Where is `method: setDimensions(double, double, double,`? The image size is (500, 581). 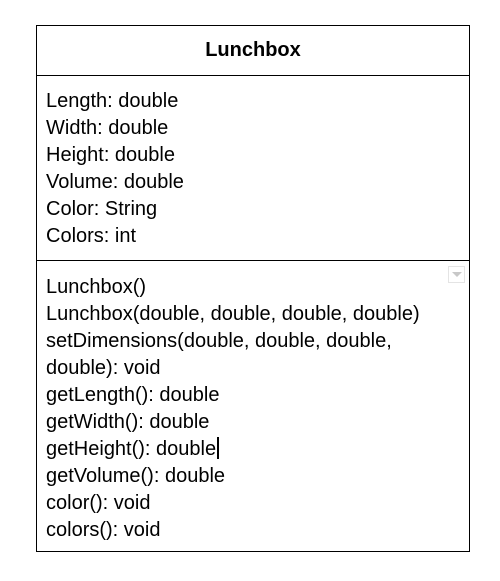
method: setDimensions(double, double, double, is located at coordinates (257, 341).